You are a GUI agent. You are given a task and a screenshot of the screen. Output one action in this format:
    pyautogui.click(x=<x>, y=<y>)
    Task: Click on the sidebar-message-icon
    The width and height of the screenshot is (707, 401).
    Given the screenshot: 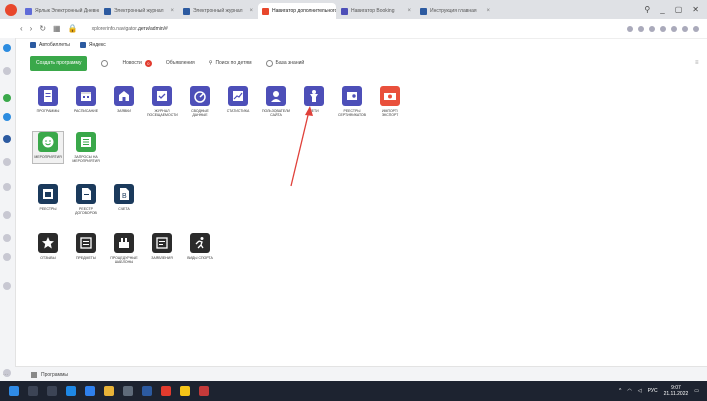 What is the action you would take?
    pyautogui.click(x=7, y=117)
    